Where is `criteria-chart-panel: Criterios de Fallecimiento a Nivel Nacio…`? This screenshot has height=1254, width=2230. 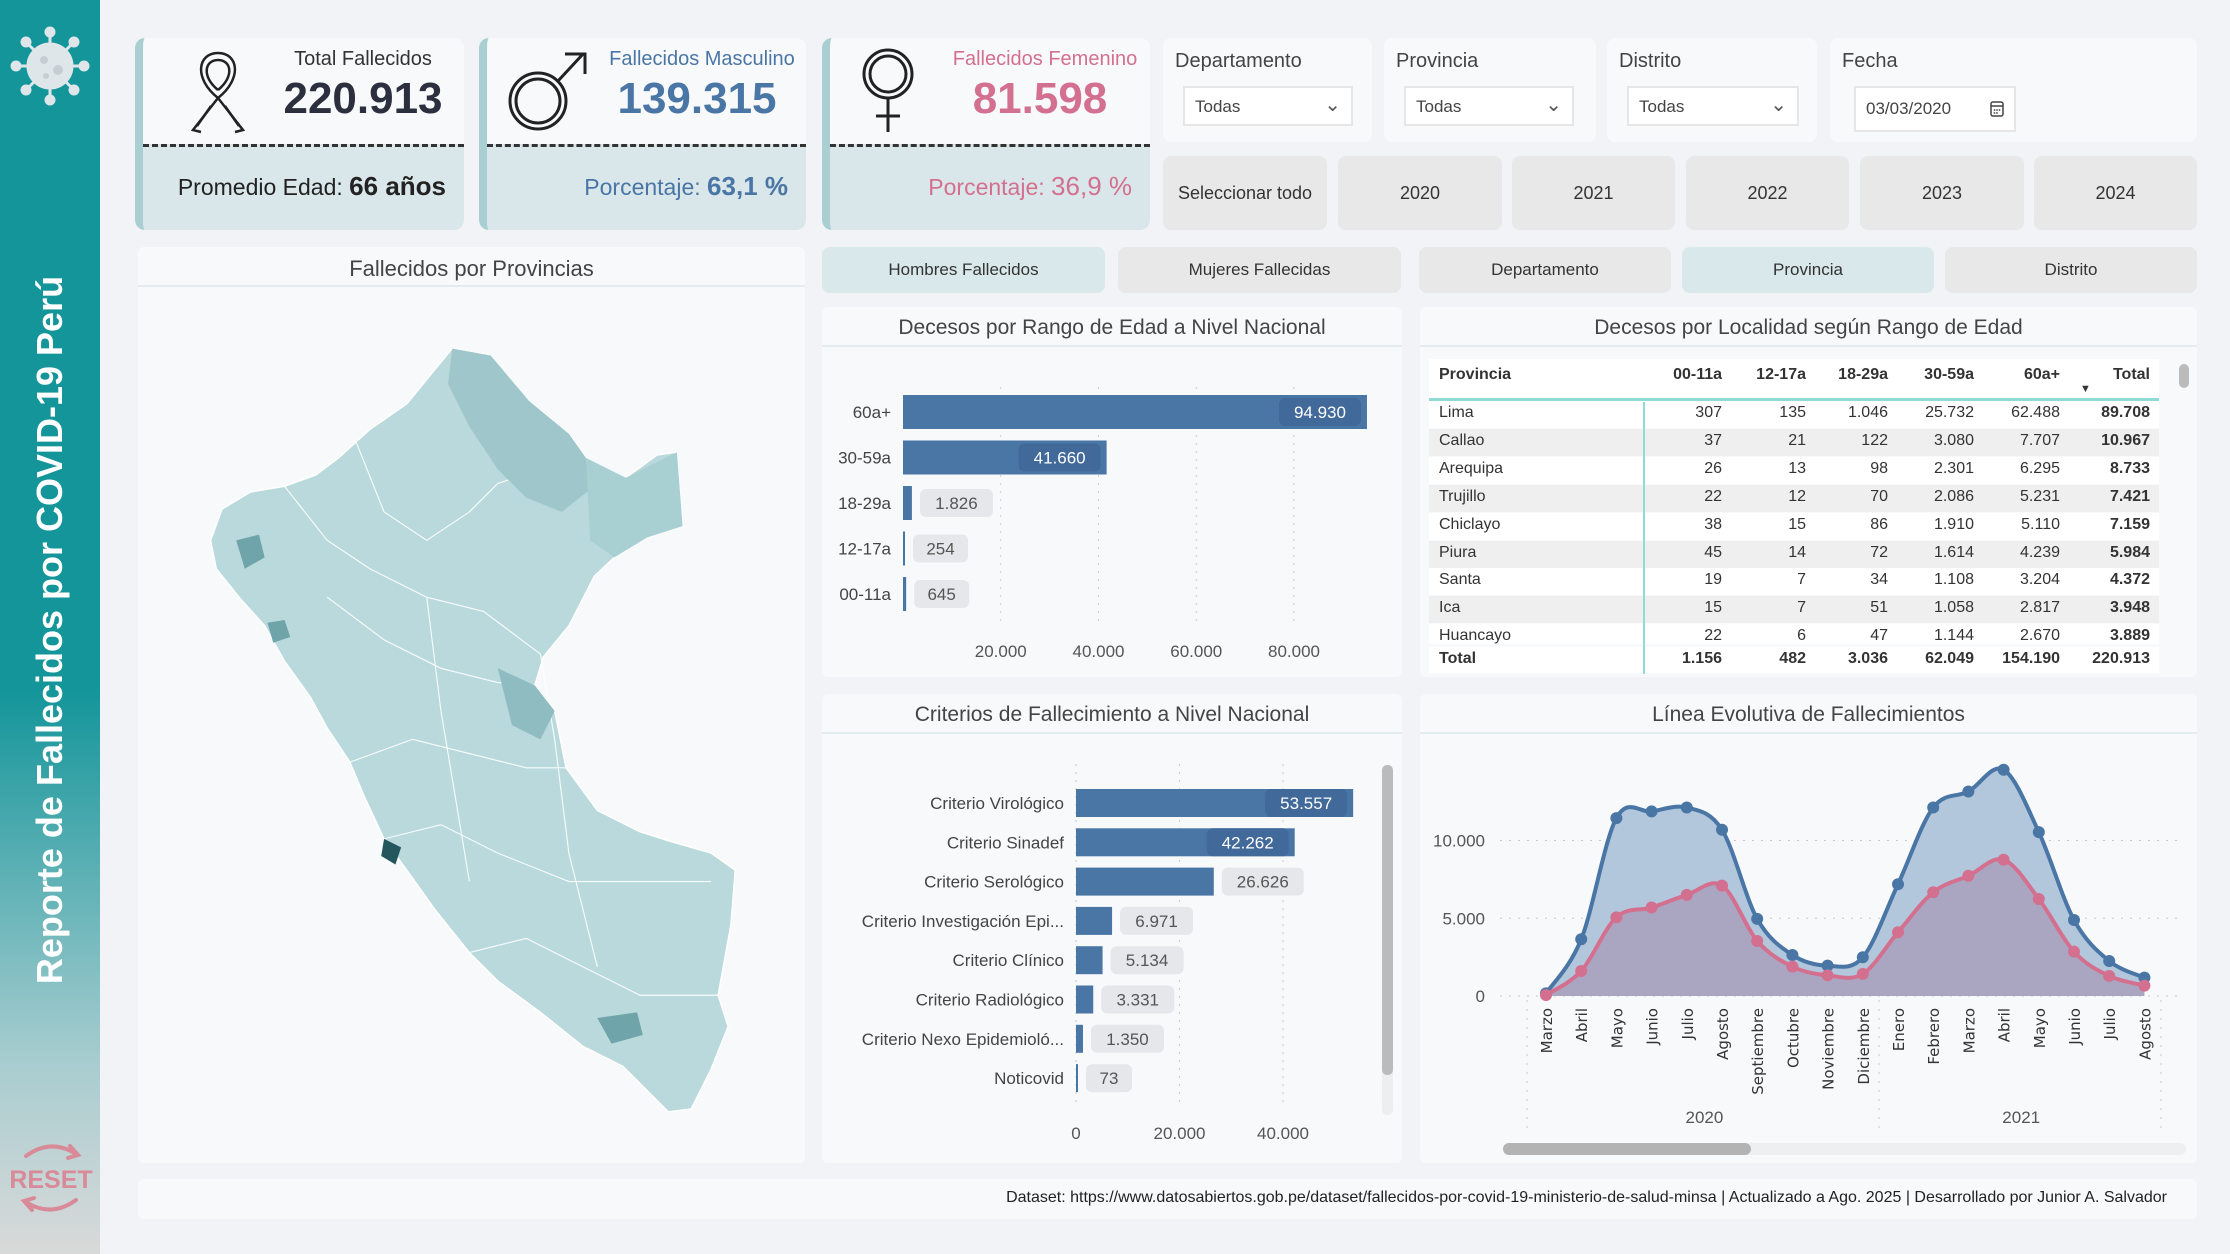 criteria-chart-panel: Criterios de Fallecimiento a Nivel Nacio… is located at coordinates (1112, 928).